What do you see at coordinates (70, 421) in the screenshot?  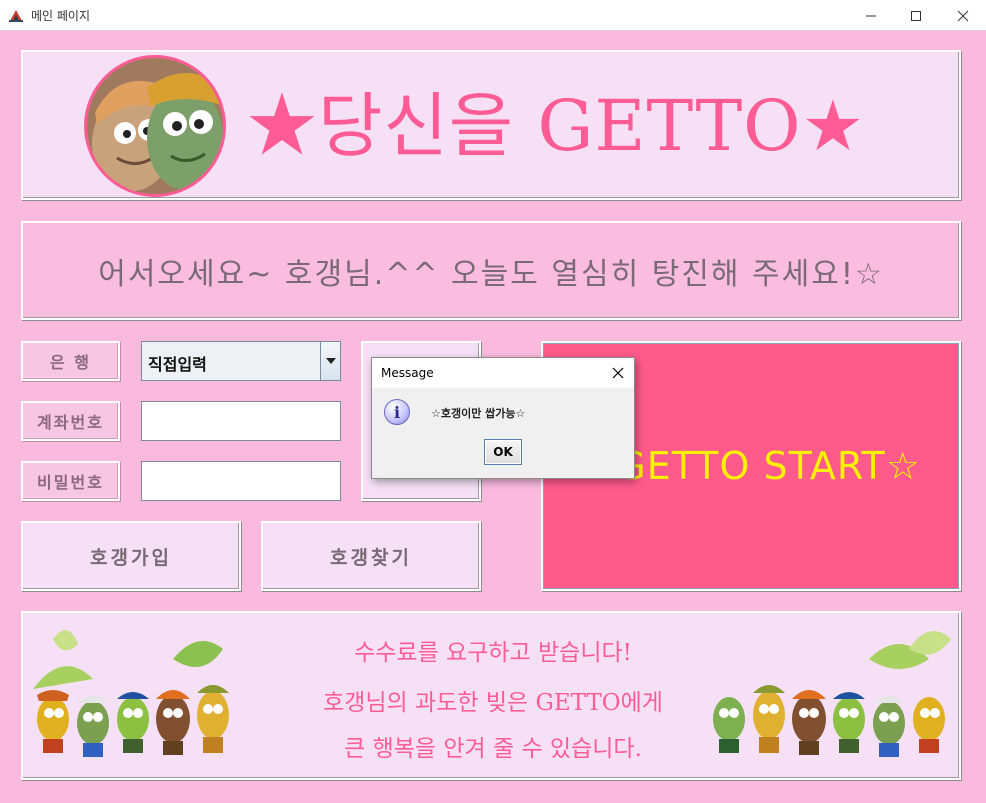 I see `account-label: 계좌번호` at bounding box center [70, 421].